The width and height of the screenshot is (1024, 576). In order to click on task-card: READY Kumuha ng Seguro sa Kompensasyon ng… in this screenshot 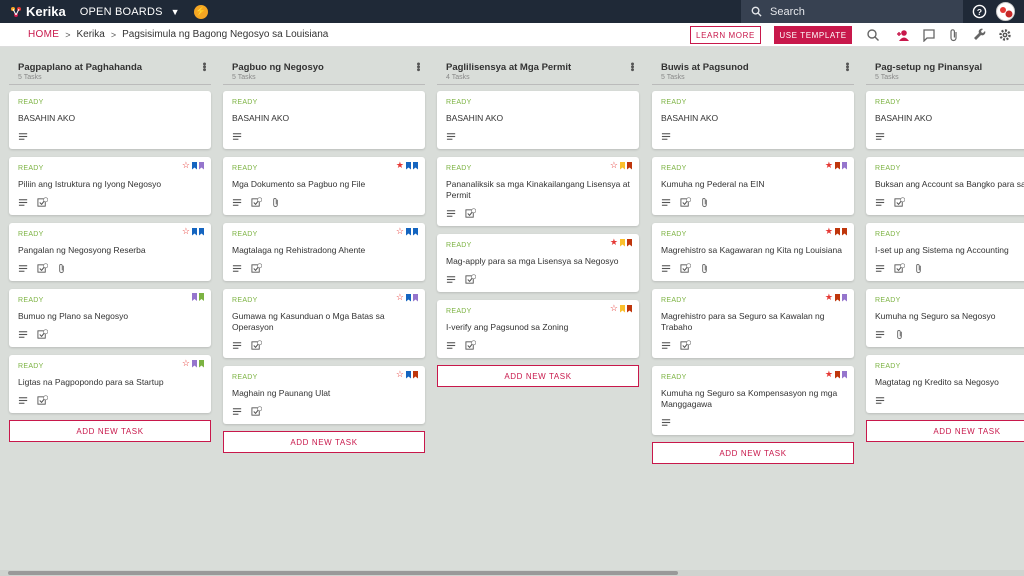, I will do `click(753, 400)`.